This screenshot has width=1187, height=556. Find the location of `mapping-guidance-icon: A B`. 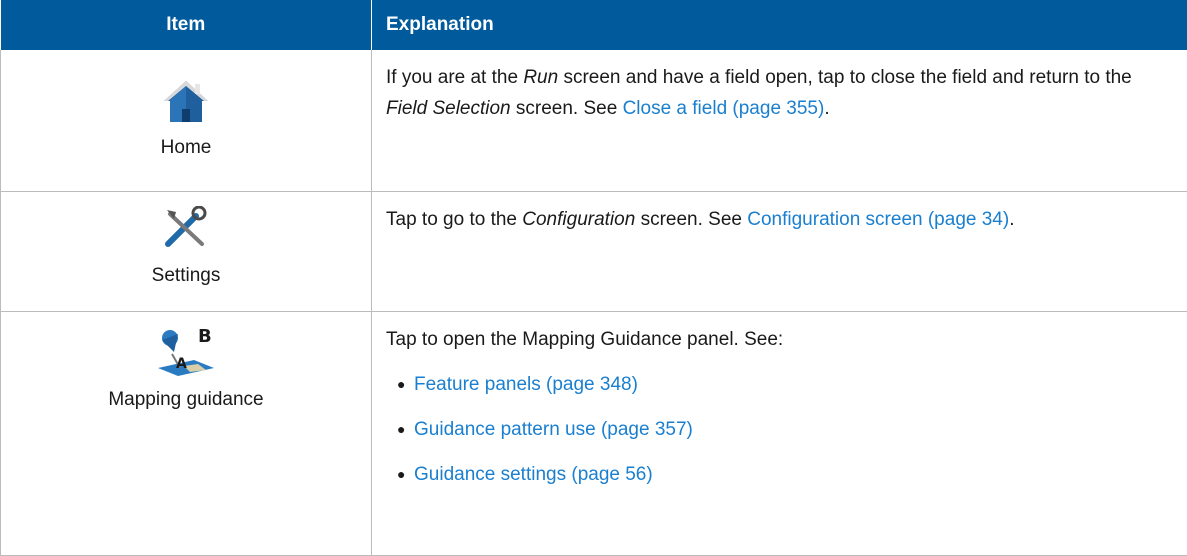

mapping-guidance-icon: A B is located at coordinates (186, 351).